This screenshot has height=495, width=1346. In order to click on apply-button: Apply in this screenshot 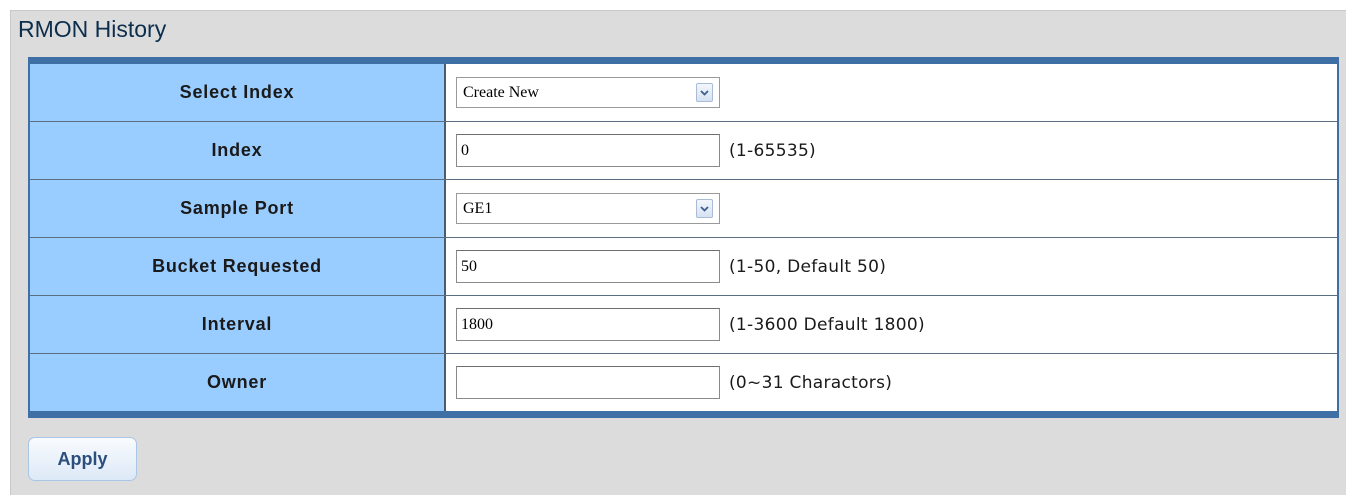, I will do `click(82, 459)`.